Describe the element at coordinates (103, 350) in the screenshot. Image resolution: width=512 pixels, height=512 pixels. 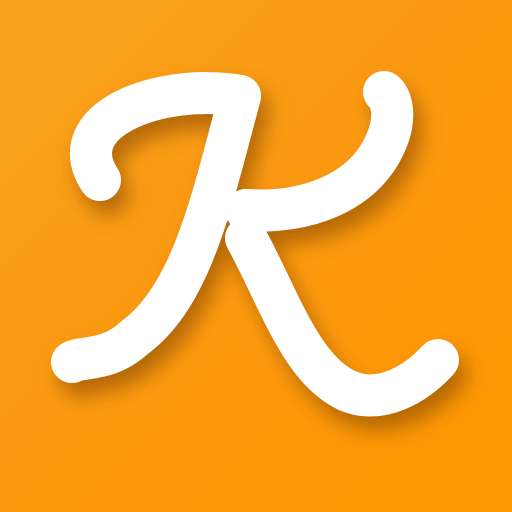
I see `k-bottom-tail` at that location.